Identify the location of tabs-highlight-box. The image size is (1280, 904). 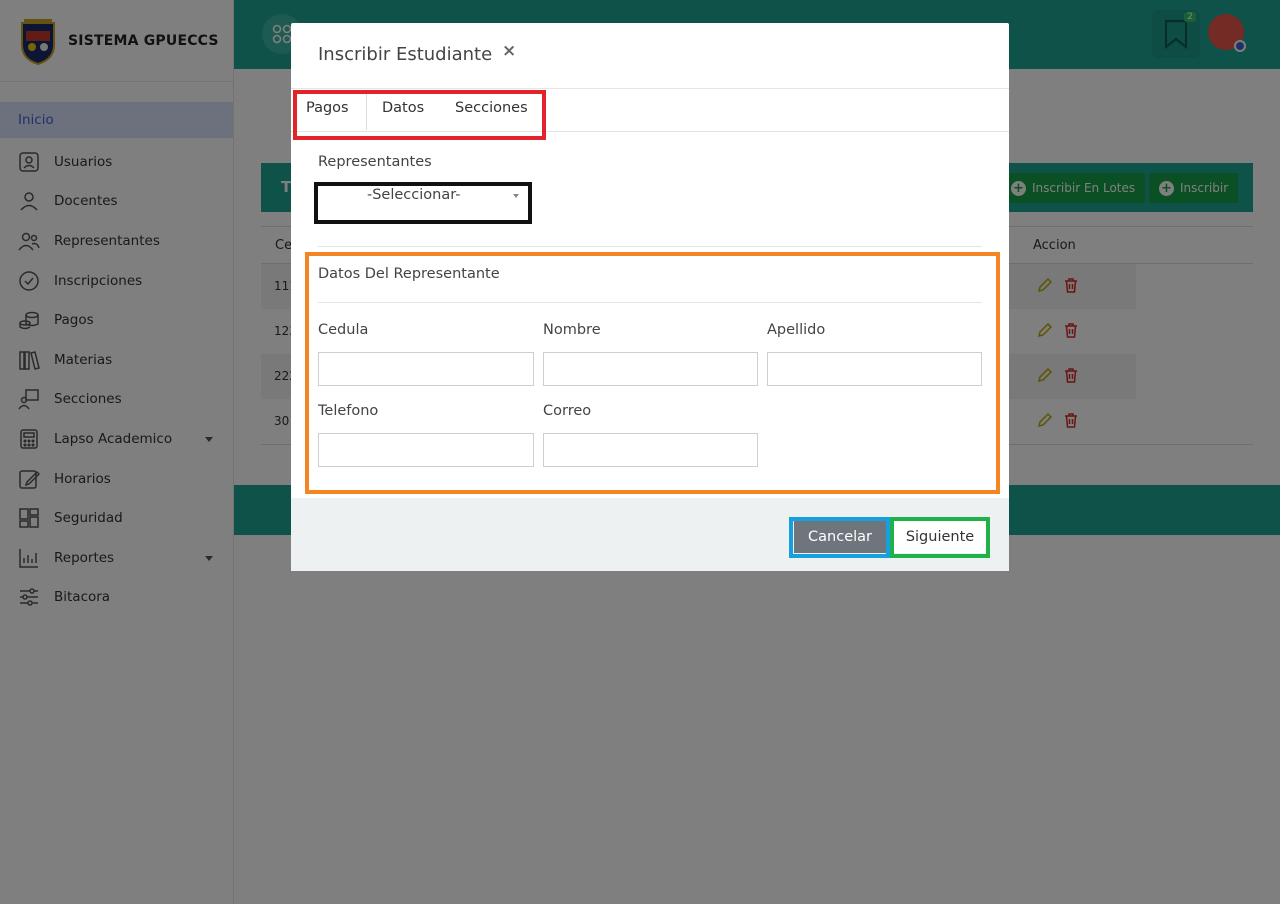
(419, 115).